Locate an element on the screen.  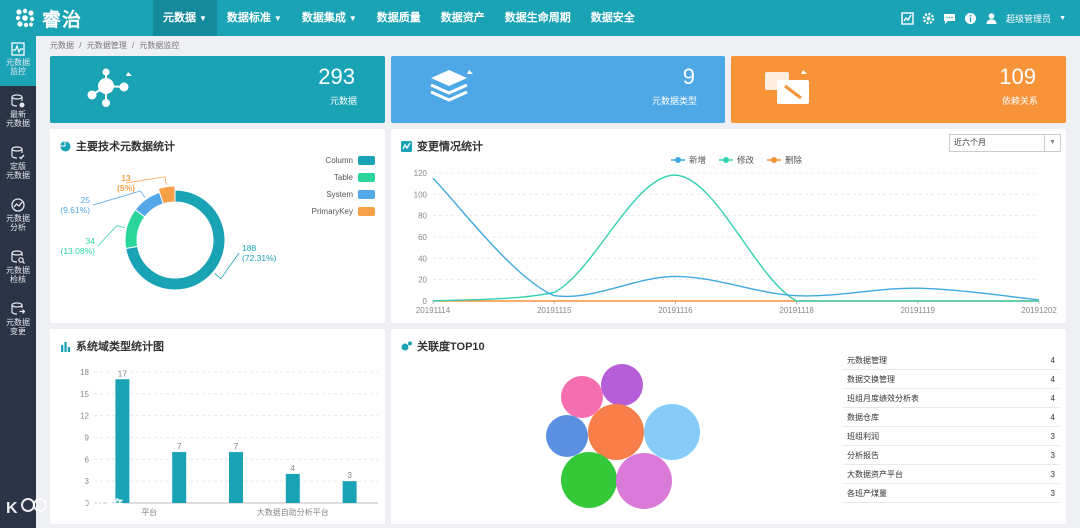
logo: 睿治 is located at coordinates (48, 18).